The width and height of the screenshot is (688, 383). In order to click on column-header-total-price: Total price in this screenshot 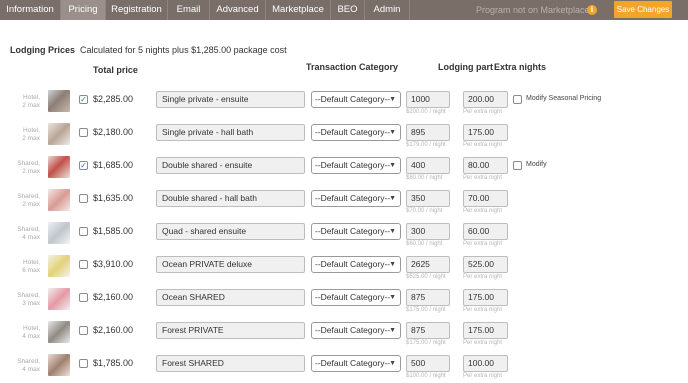, I will do `click(115, 70)`.